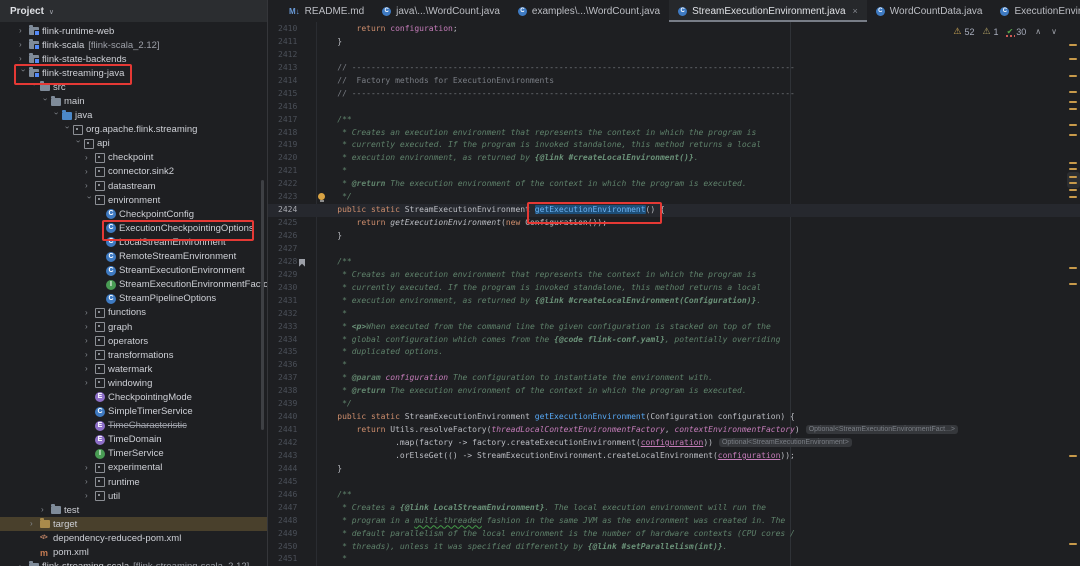  Describe the element at coordinates (133, 454) in the screenshot. I see `tree-item-timerservice: I TimerService` at that location.